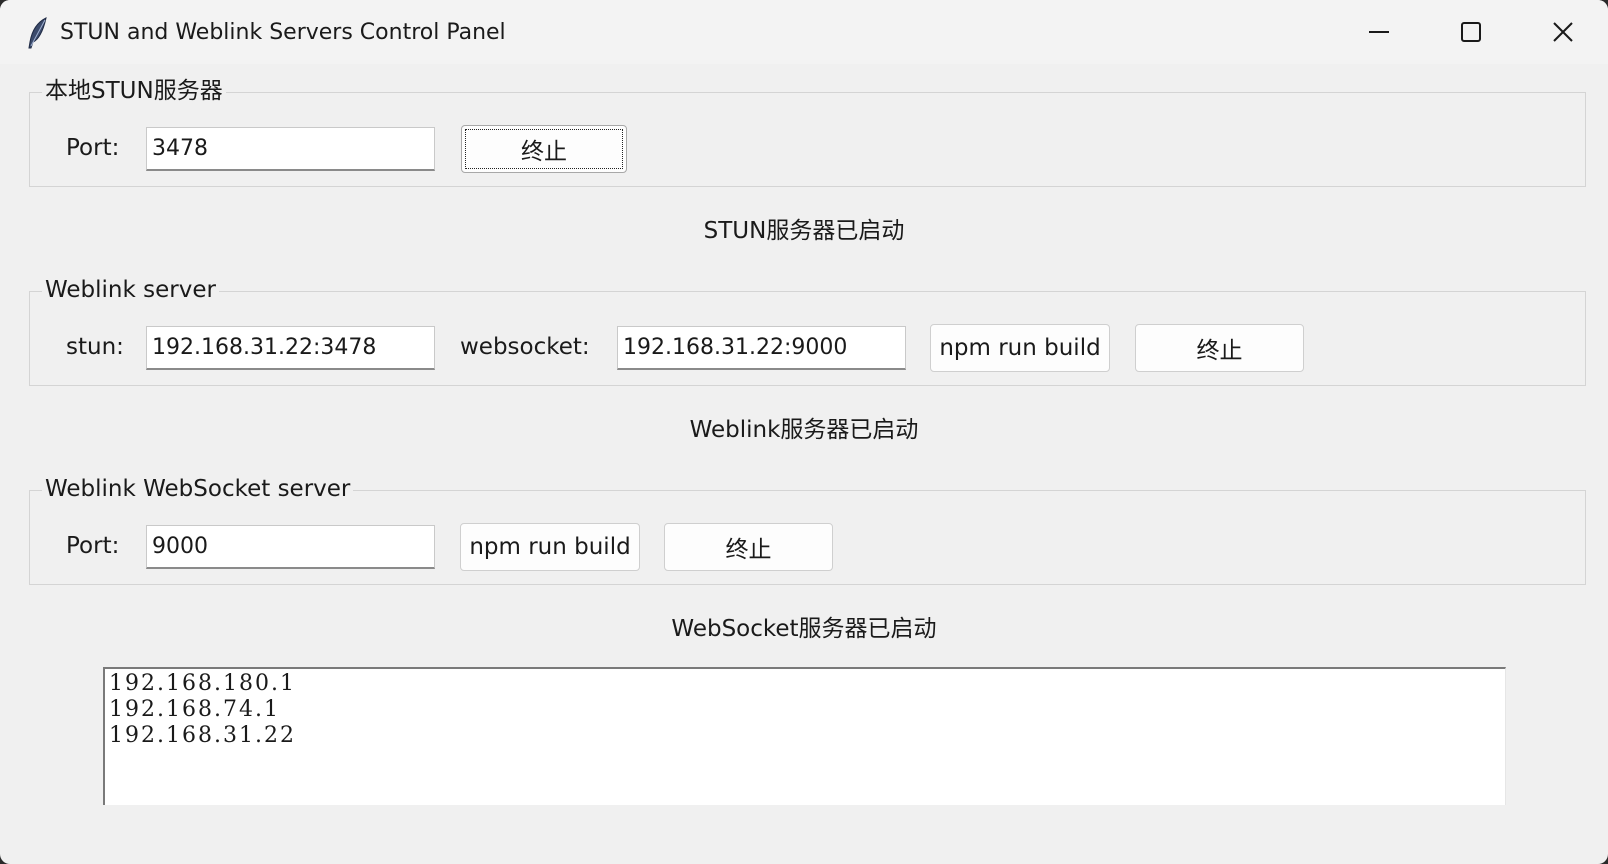 This screenshot has width=1608, height=864. I want to click on stun-server-group: 本地STUN服务器 Port: 终止, so click(807, 131).